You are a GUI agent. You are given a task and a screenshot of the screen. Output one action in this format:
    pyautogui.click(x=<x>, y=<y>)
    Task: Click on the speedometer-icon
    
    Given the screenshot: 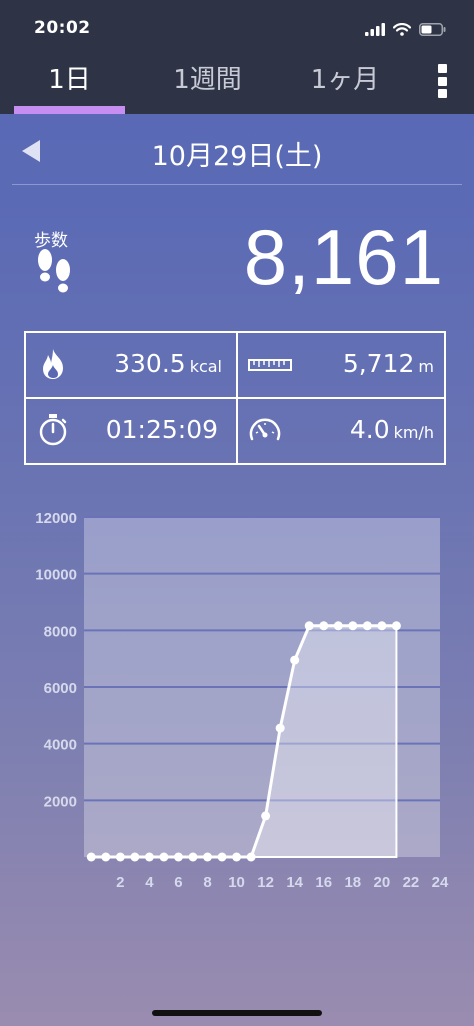 What is the action you would take?
    pyautogui.click(x=265, y=429)
    